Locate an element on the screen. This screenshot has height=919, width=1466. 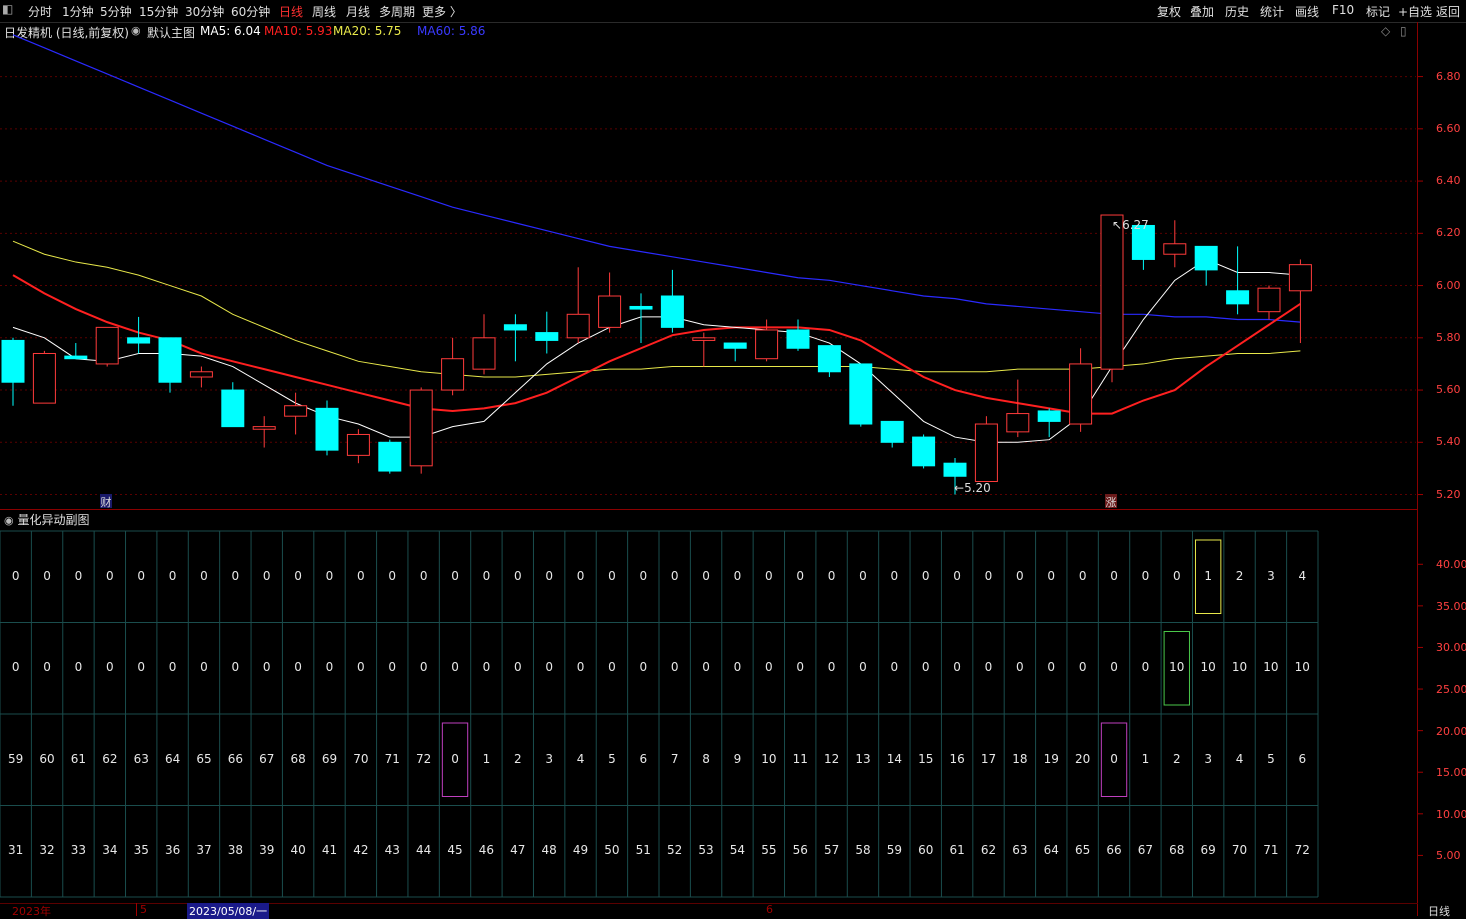
sub-chart-cell: 15 is located at coordinates (926, 758).